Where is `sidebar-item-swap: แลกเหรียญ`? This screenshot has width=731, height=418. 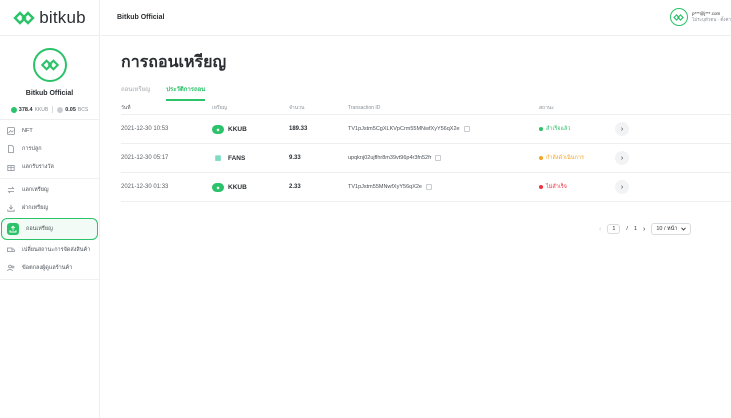 sidebar-item-swap: แลกเหรียญ is located at coordinates (49, 190).